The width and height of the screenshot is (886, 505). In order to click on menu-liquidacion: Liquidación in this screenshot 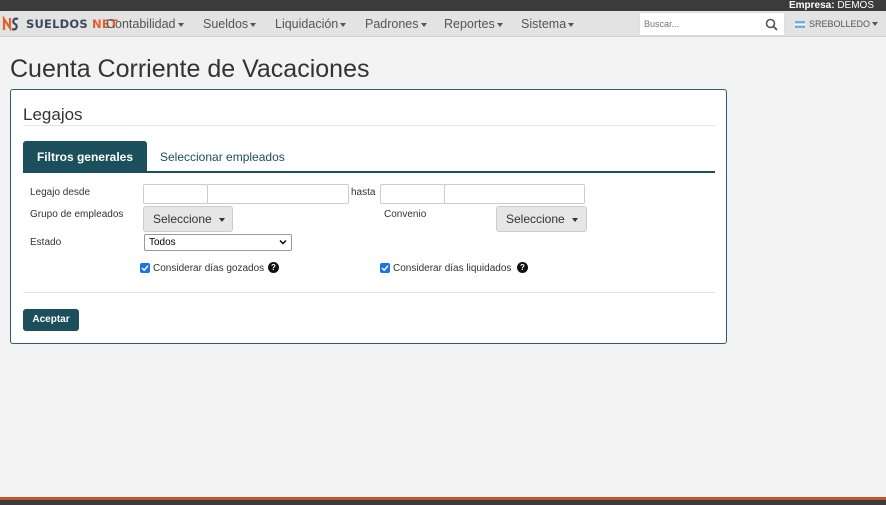, I will do `click(311, 24)`.